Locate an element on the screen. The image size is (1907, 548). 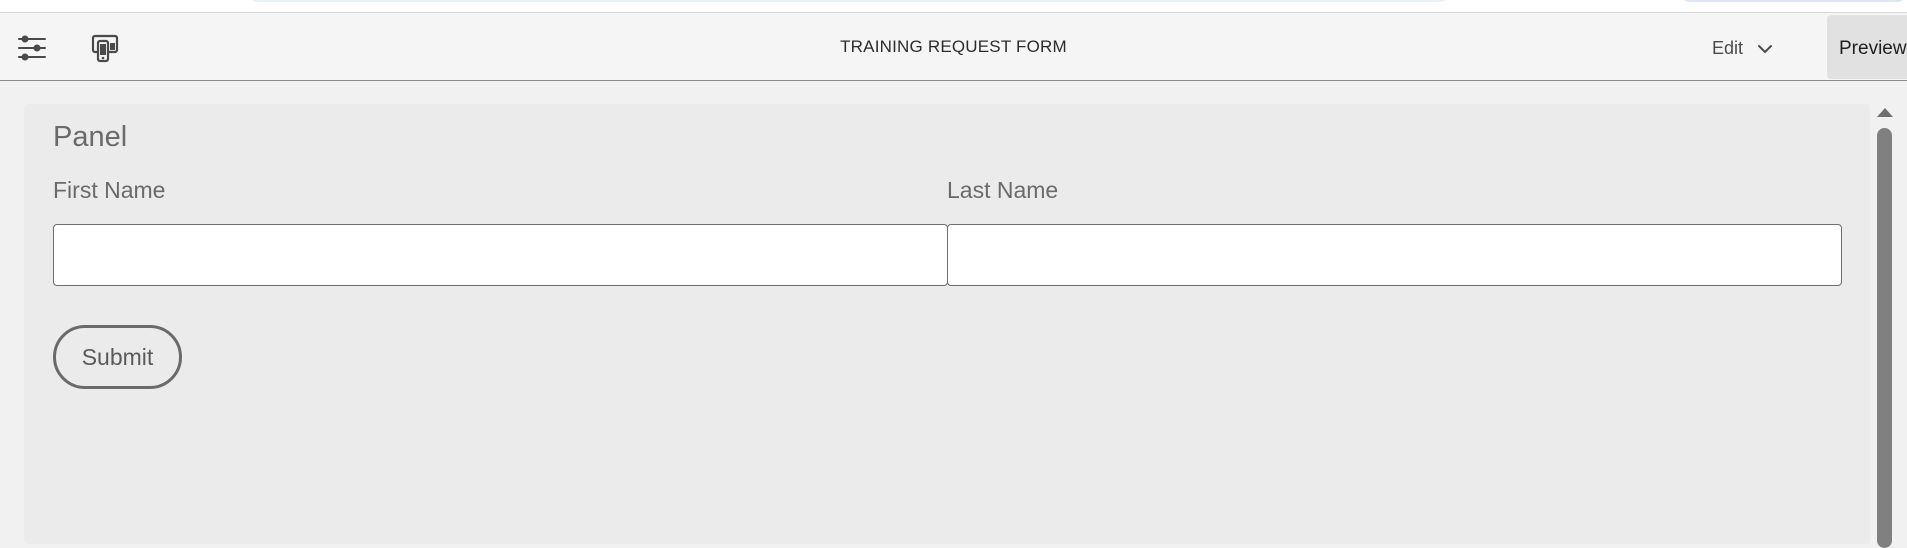
first-name-label: First Name is located at coordinates (109, 190).